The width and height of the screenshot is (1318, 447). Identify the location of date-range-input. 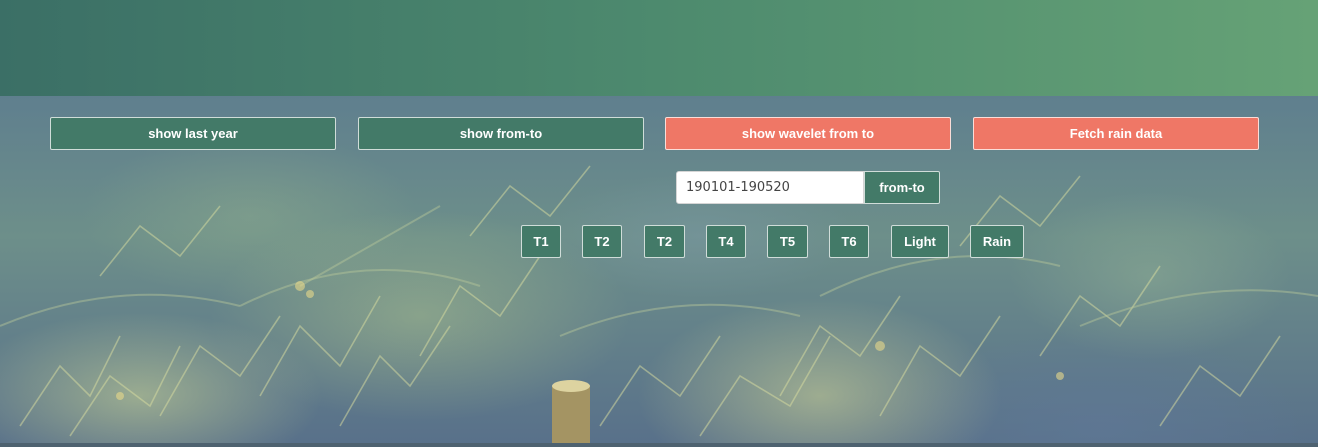
(770, 187).